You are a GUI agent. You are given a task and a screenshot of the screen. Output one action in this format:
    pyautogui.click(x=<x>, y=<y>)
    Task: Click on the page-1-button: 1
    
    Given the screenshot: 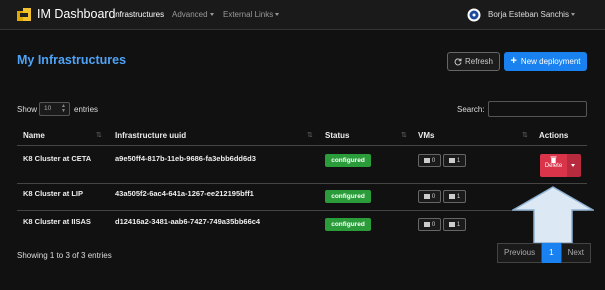 What is the action you would take?
    pyautogui.click(x=551, y=253)
    